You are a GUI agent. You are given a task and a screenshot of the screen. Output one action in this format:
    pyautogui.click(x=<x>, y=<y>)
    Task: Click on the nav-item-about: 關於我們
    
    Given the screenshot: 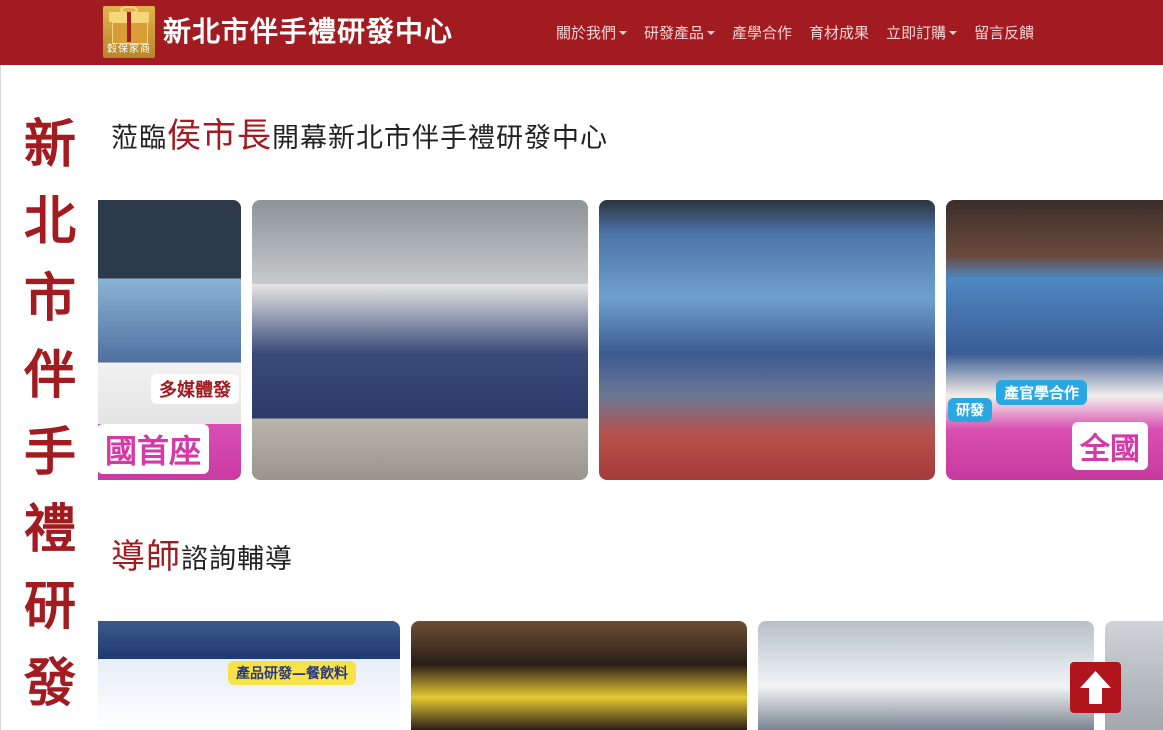 What is the action you would take?
    pyautogui.click(x=592, y=32)
    